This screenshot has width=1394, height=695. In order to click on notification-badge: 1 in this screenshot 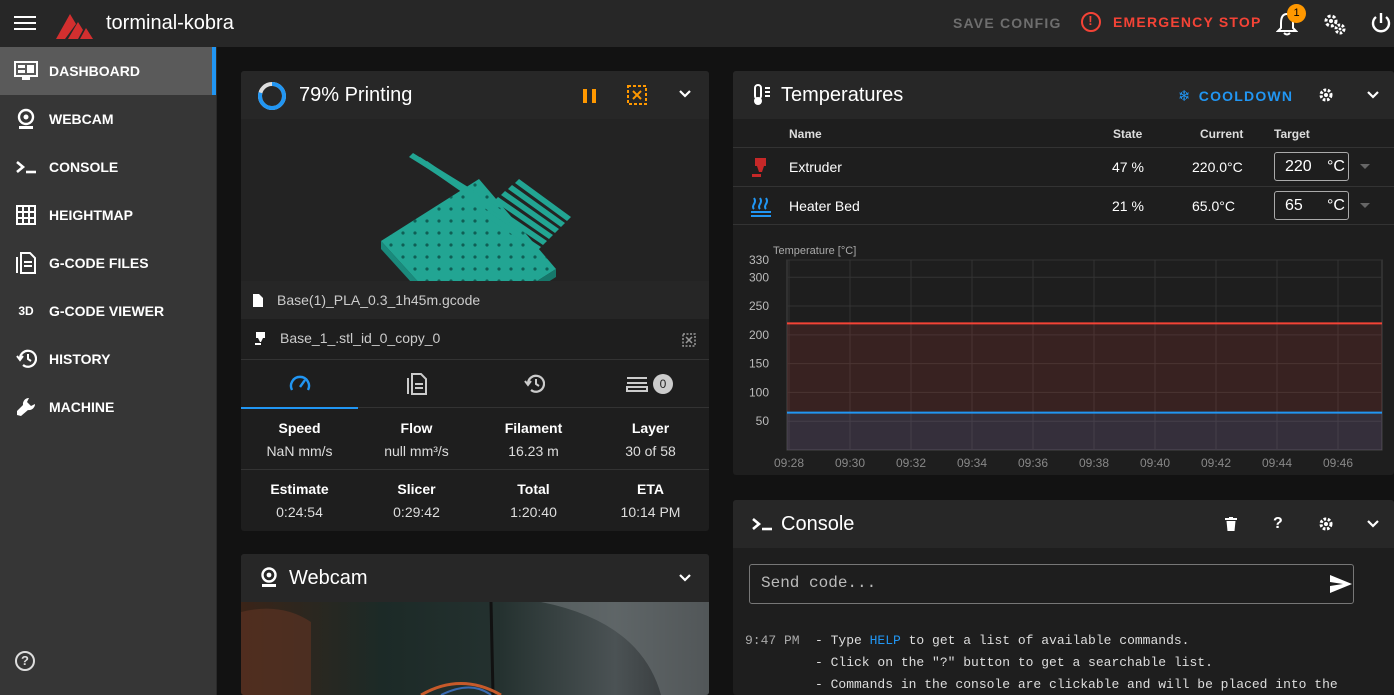, I will do `click(1296, 13)`.